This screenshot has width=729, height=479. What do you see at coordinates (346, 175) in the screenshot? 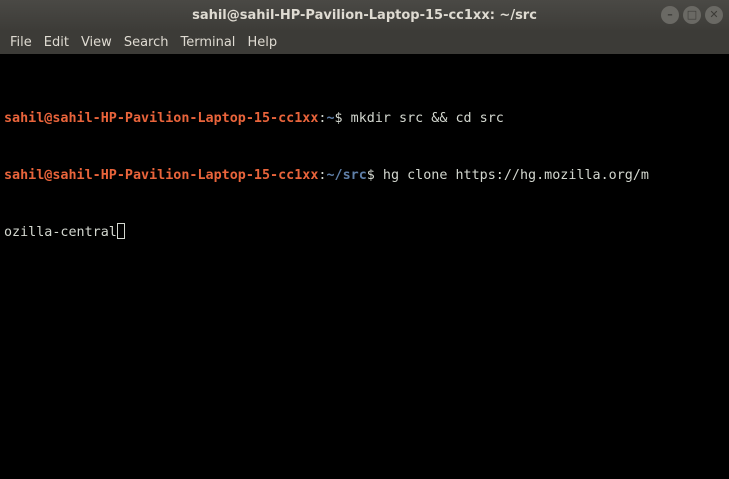
I see `prompt-path: ~/src` at bounding box center [346, 175].